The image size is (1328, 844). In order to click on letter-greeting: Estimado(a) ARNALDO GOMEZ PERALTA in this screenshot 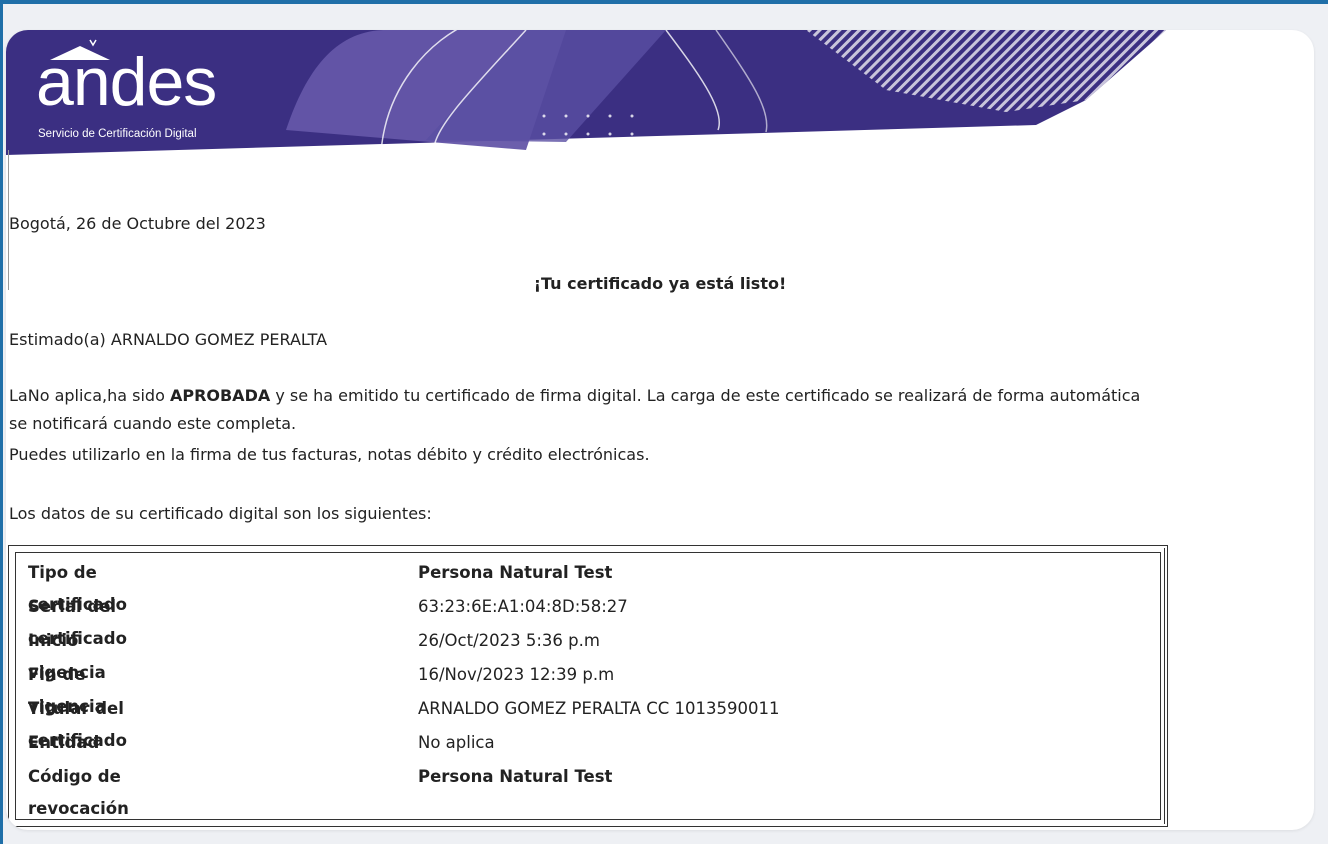, I will do `click(168, 339)`.